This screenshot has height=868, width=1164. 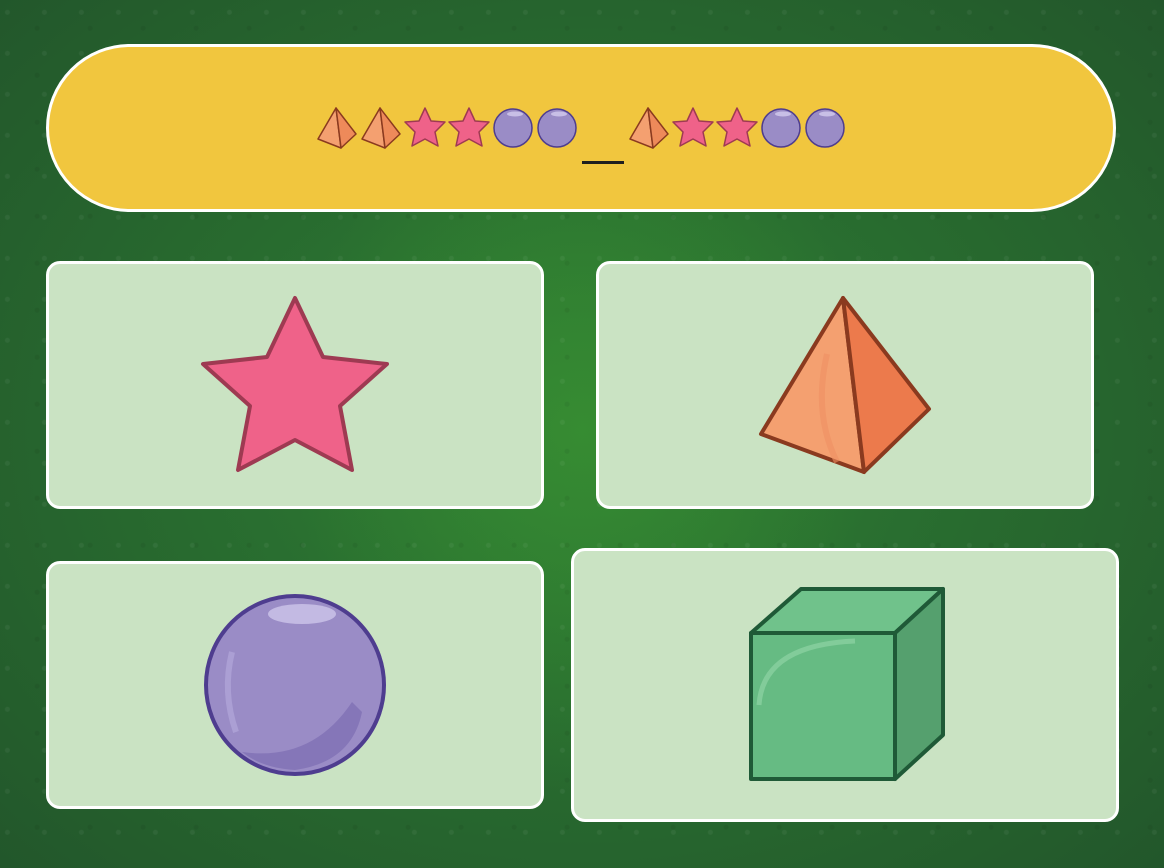 I want to click on answer-option-cube, so click(x=845, y=685).